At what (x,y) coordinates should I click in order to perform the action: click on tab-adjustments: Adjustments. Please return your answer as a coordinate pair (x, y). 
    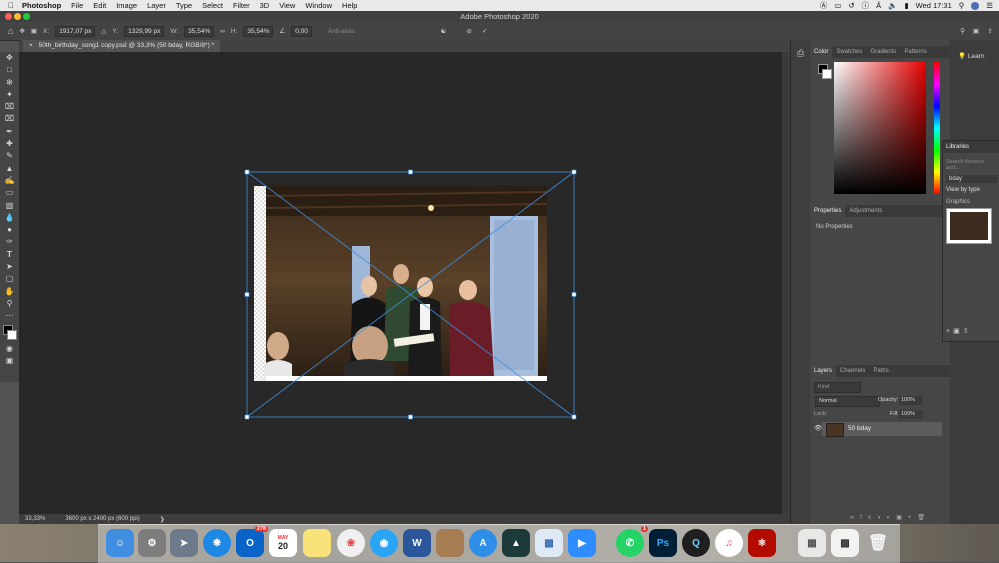
    Looking at the image, I should click on (865, 211).